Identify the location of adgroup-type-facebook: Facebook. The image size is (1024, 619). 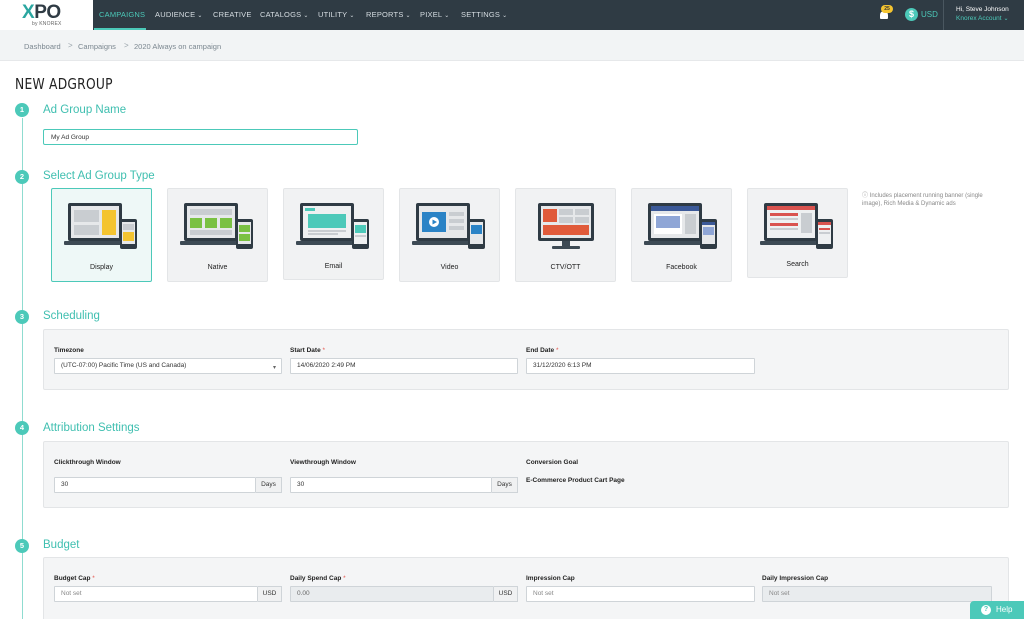
(681, 235).